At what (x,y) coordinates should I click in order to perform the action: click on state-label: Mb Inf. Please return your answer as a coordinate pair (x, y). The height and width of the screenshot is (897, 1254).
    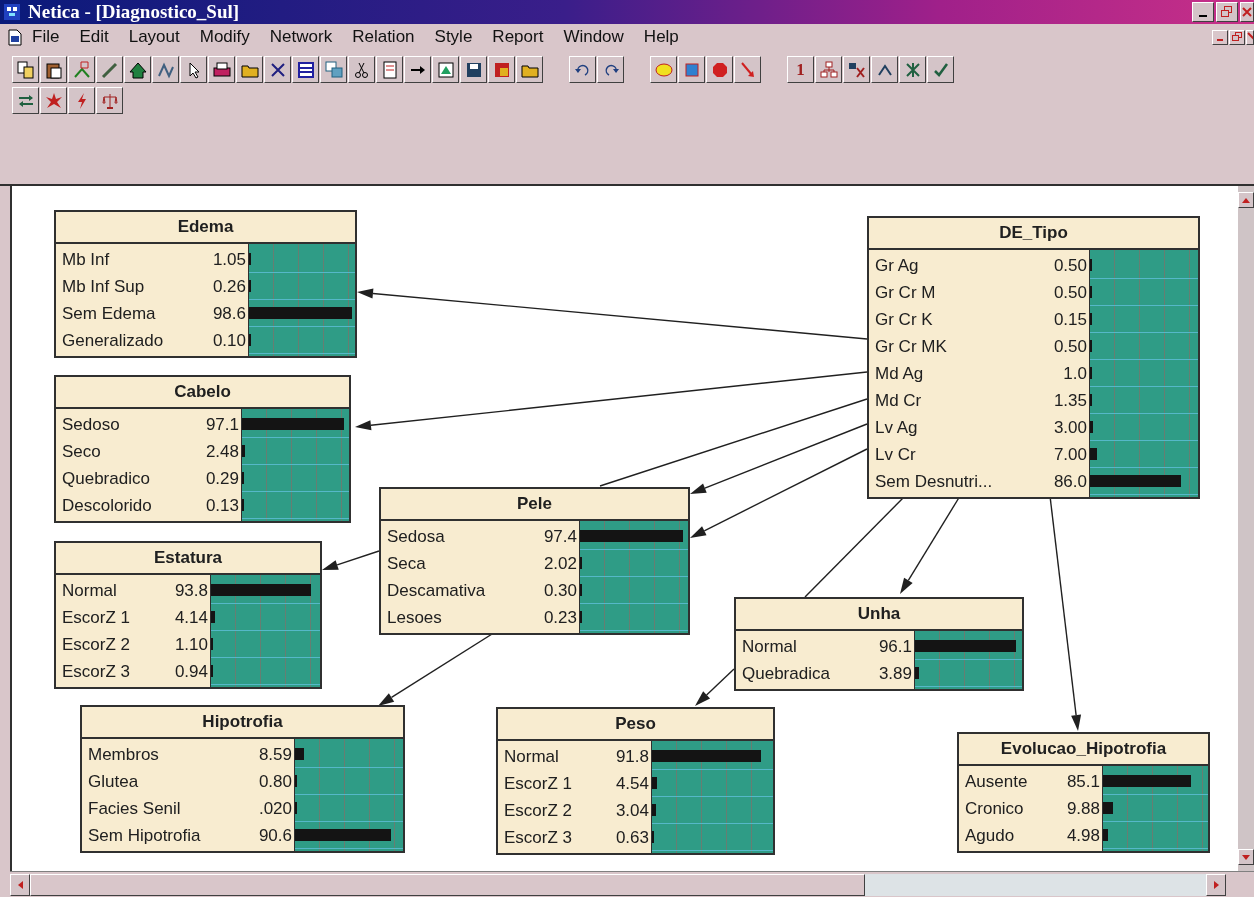
    Looking at the image, I should click on (86, 259).